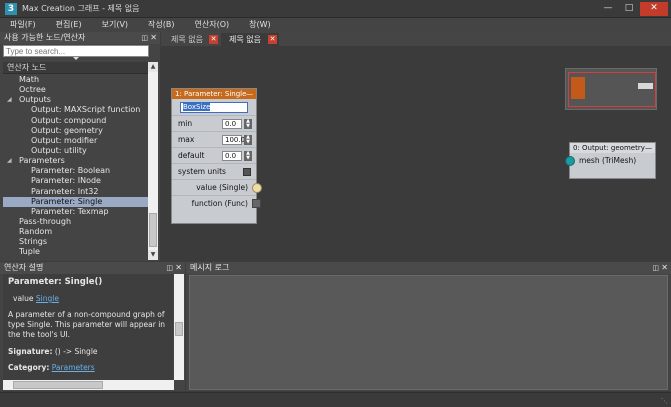 This screenshot has height=407, width=671. I want to click on mesh-input-row: mesh (TriMesh), so click(608, 160).